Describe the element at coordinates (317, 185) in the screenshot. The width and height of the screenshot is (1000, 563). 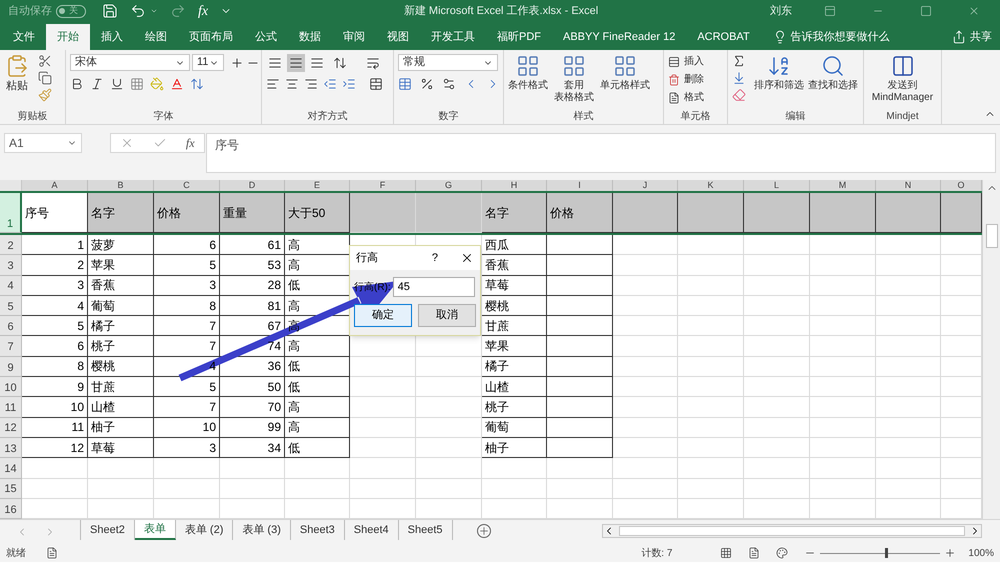
I see `column-header: E` at that location.